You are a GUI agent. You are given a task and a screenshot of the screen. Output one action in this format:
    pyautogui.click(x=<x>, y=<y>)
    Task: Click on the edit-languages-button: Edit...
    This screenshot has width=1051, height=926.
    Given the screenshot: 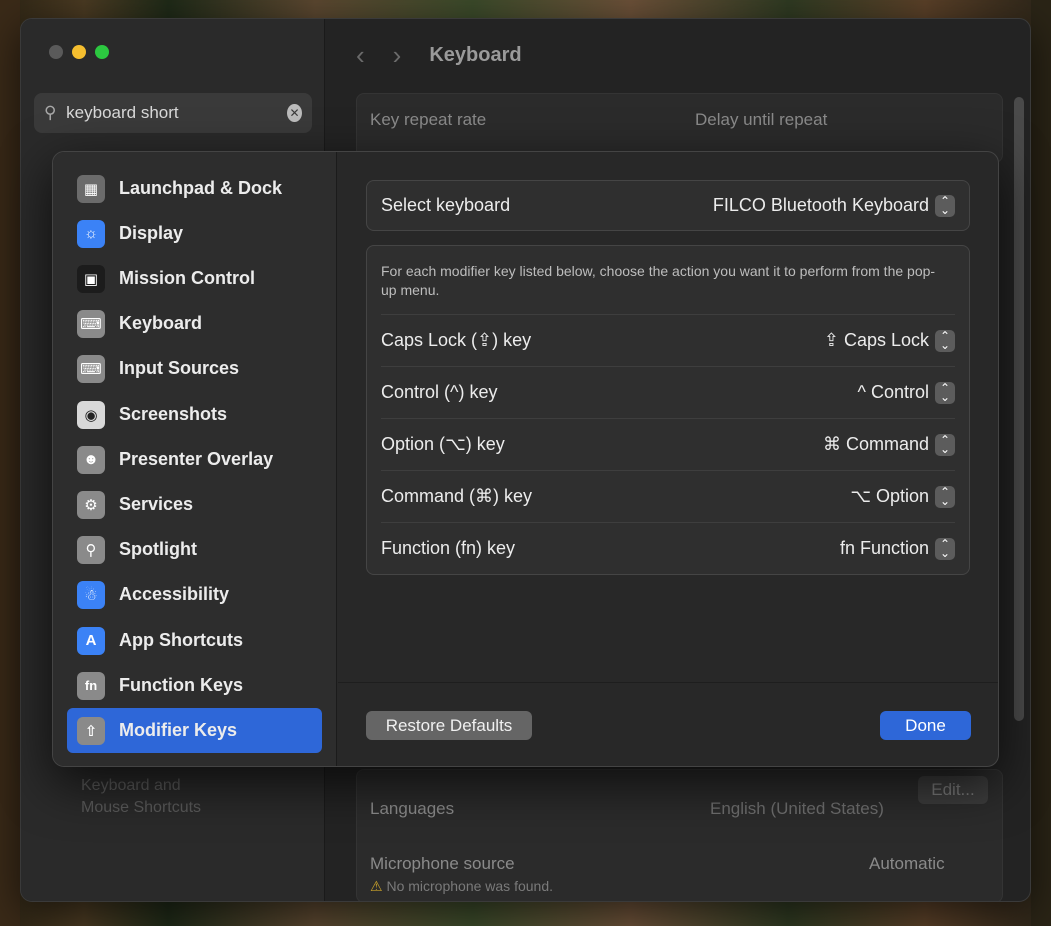 What is the action you would take?
    pyautogui.click(x=953, y=790)
    